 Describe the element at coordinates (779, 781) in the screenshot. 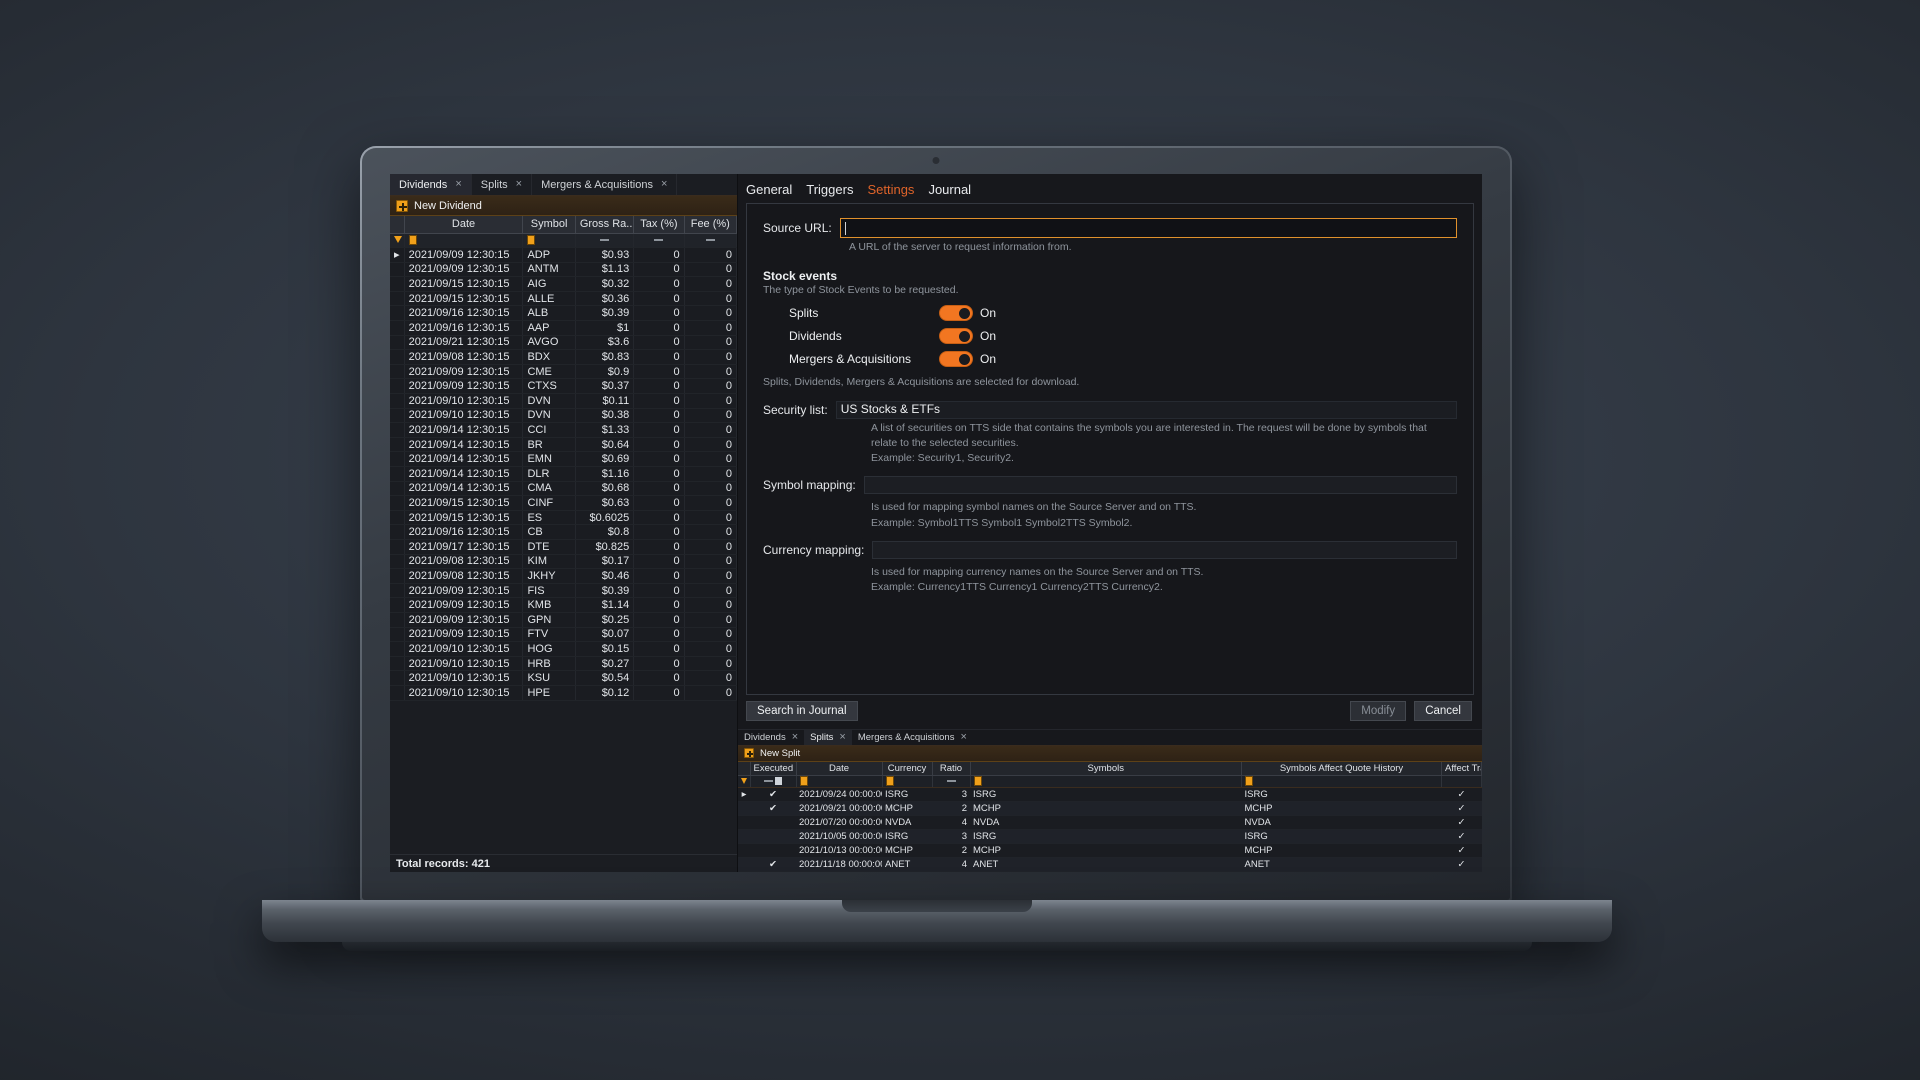

I see `checkbox-icon` at that location.